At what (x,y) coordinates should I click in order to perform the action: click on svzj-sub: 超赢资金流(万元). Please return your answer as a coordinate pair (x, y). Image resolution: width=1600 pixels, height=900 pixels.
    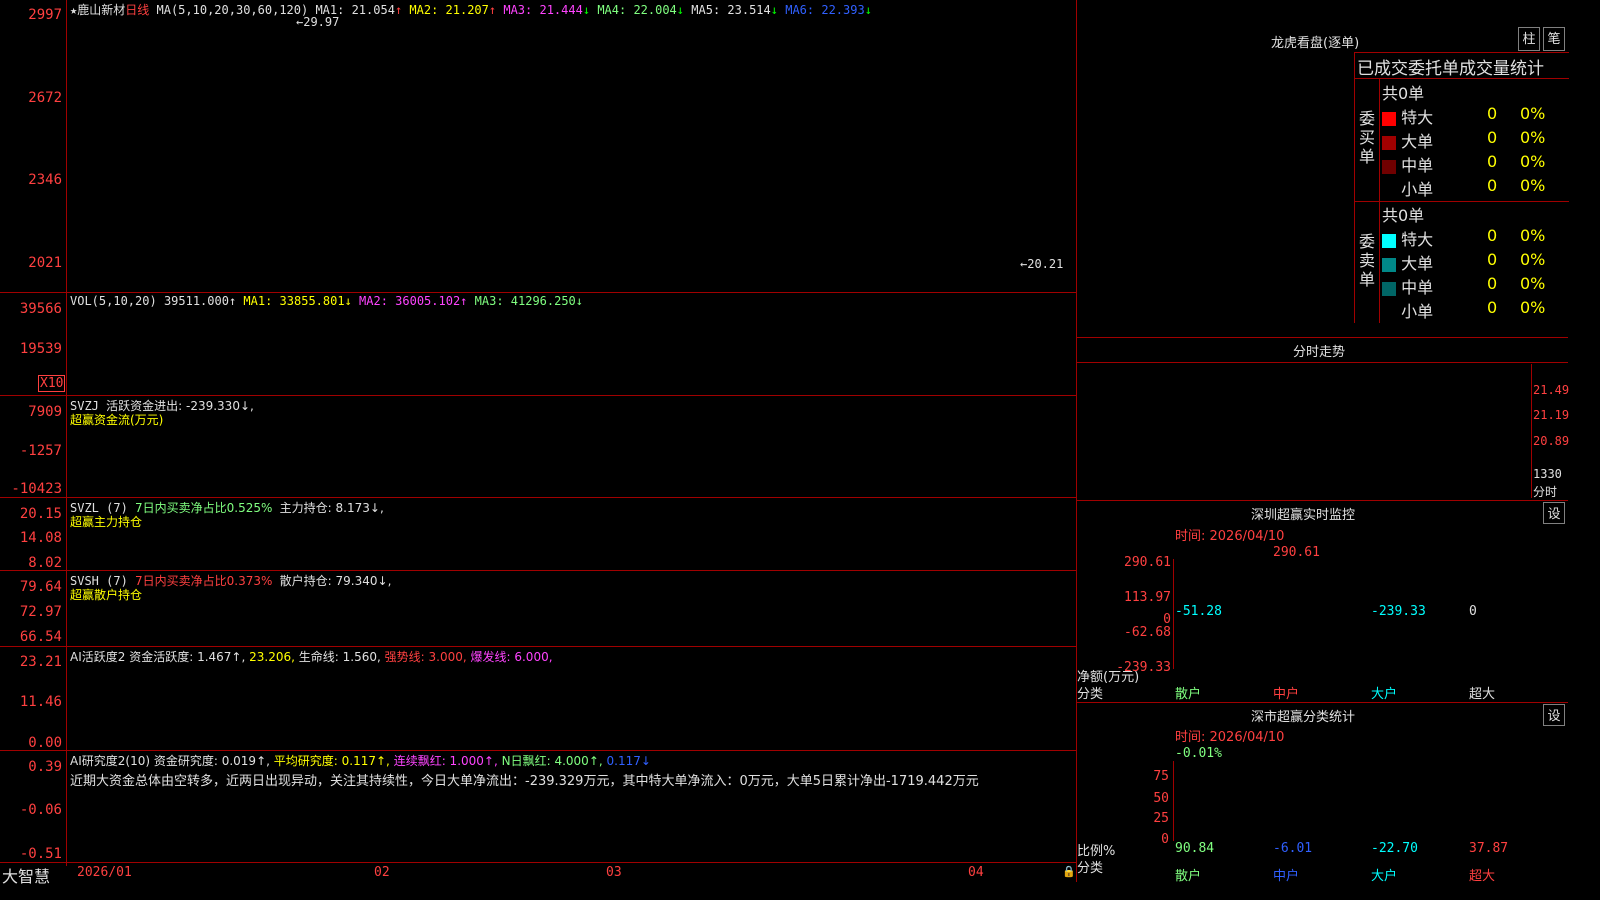
    Looking at the image, I should click on (117, 420).